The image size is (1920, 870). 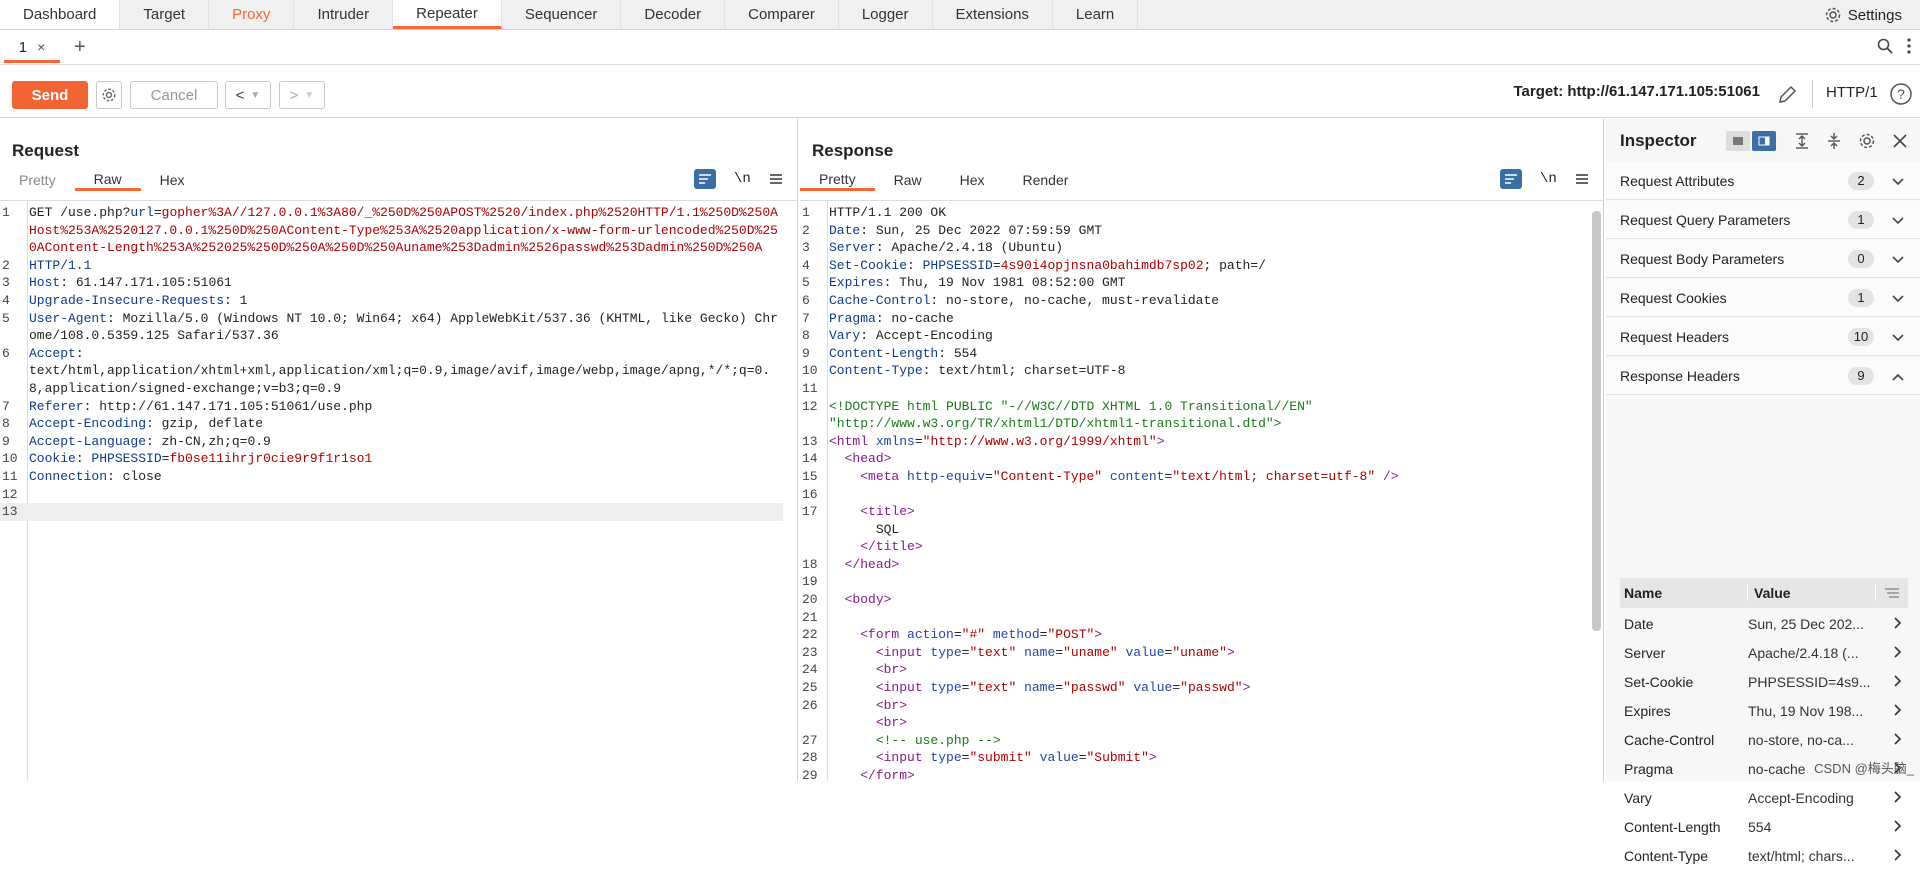 I want to click on response-scrollbar, so click(x=1596, y=421).